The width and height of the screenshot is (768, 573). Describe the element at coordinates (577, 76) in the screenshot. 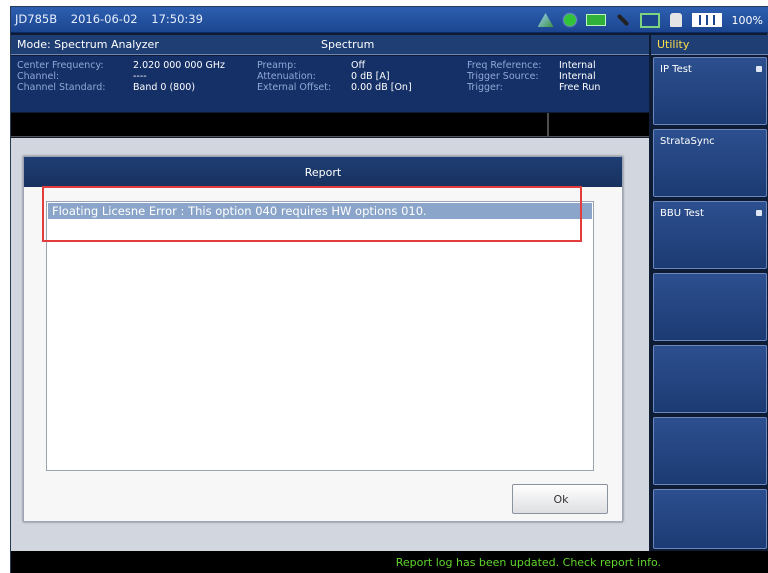

I see `trigger-source-value: Internal` at that location.